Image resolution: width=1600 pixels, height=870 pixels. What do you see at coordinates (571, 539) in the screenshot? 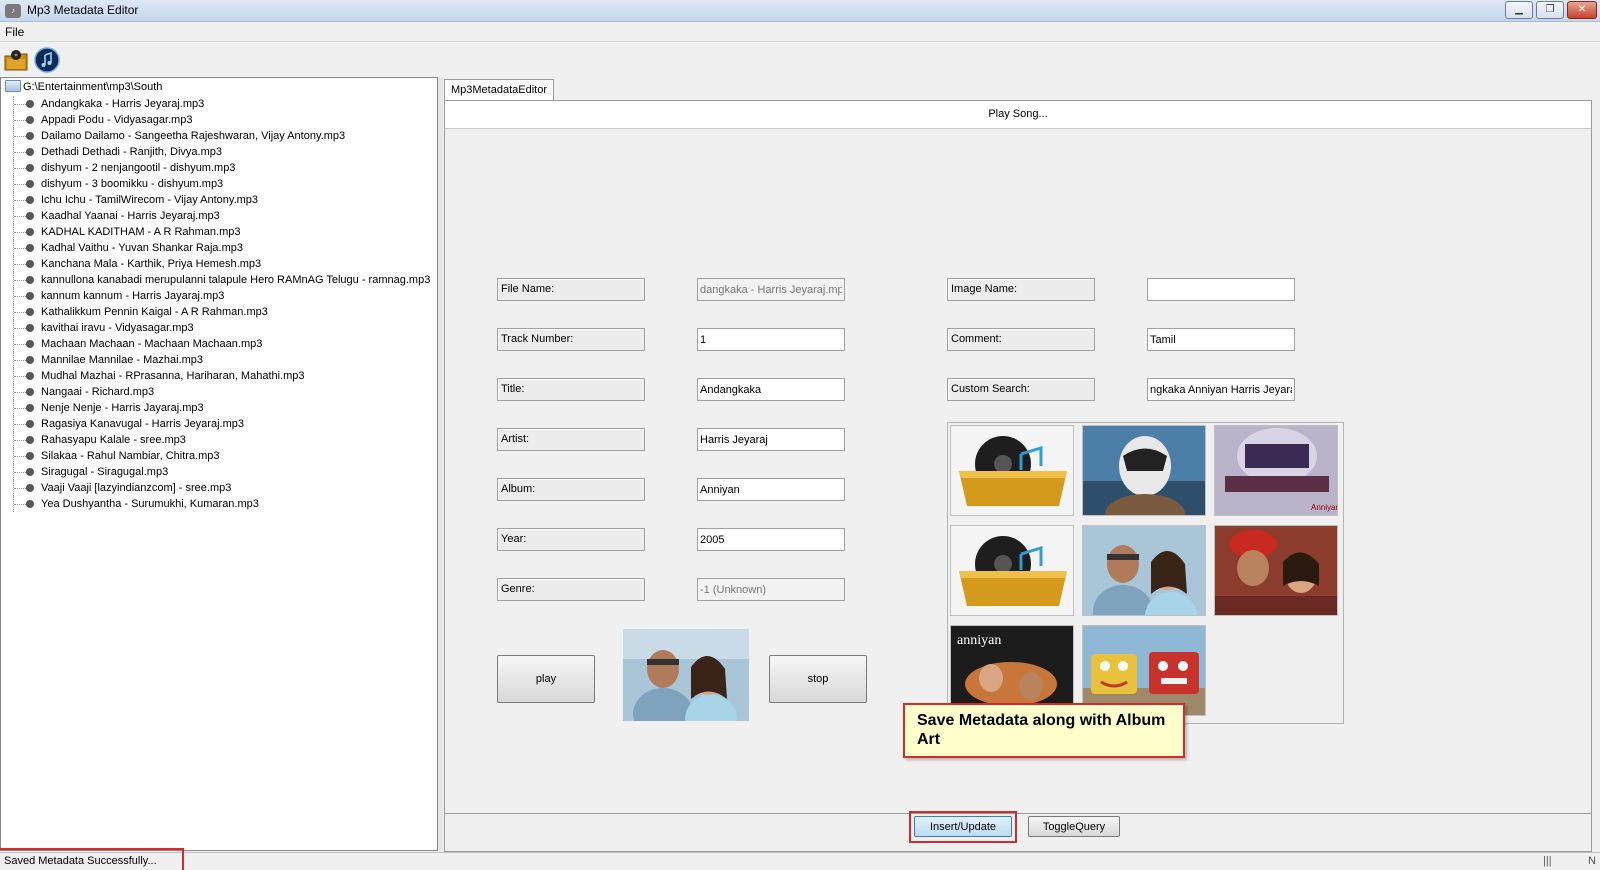
I see `year-label: Year:` at bounding box center [571, 539].